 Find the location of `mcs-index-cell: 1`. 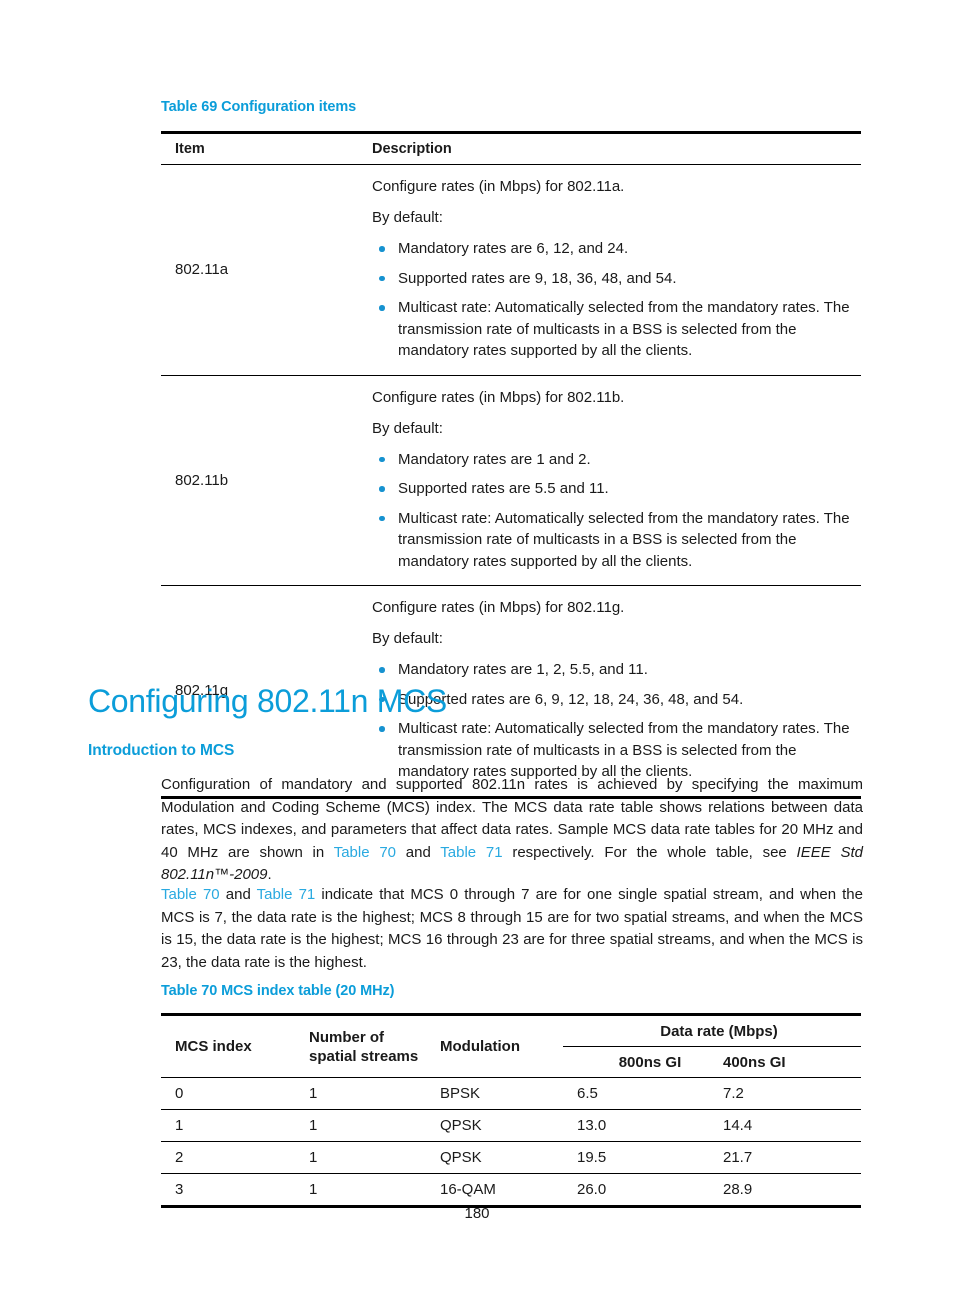

mcs-index-cell: 1 is located at coordinates (228, 1125).